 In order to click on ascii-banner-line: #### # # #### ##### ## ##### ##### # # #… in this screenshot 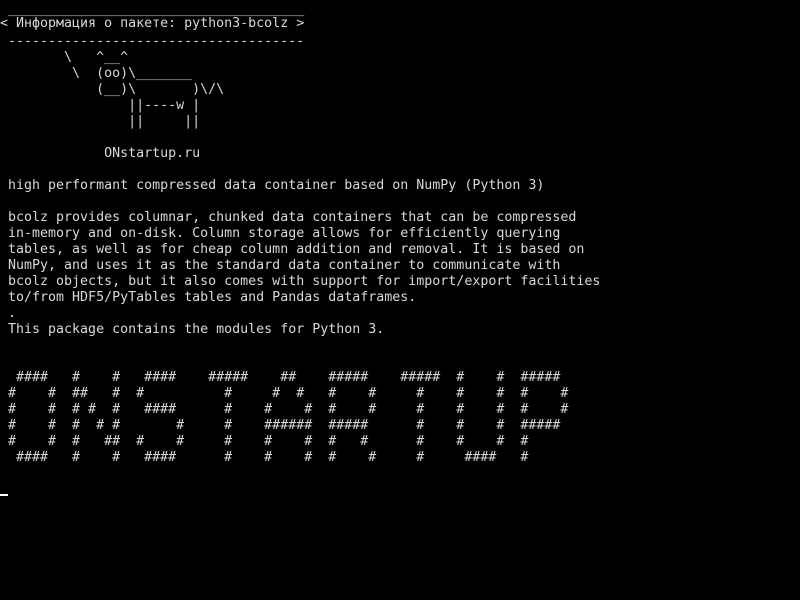, I will do `click(280, 377)`.